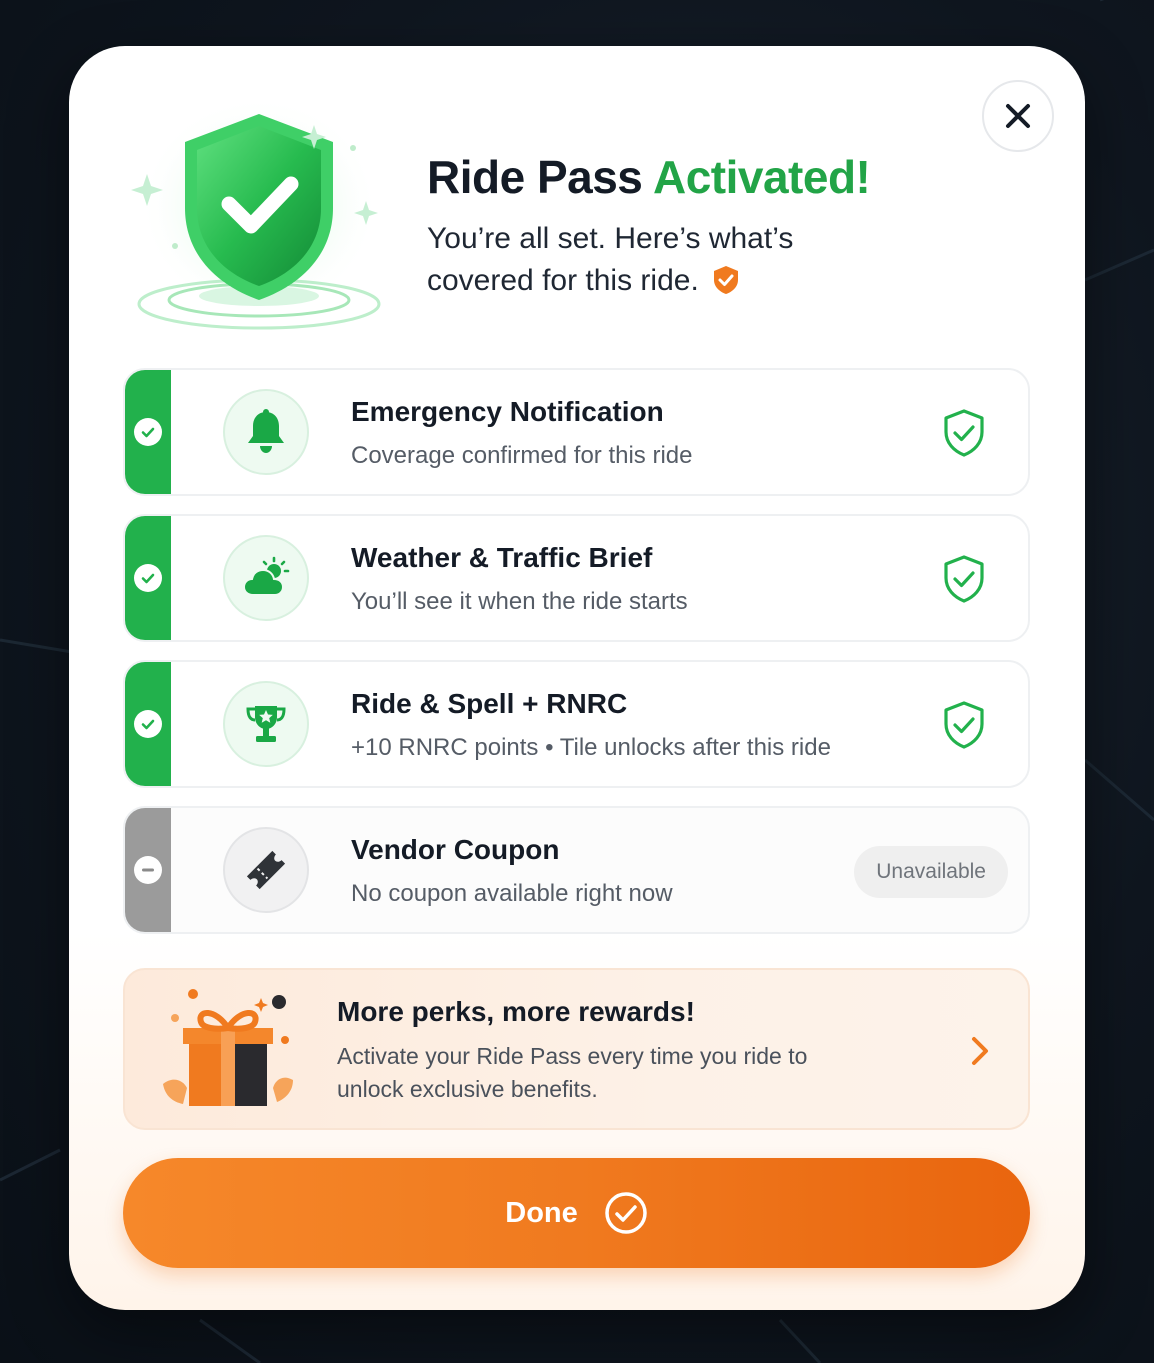 This screenshot has height=1363, width=1154. What do you see at coordinates (455, 849) in the screenshot?
I see `benefit-title: Vendor Coupon` at bounding box center [455, 849].